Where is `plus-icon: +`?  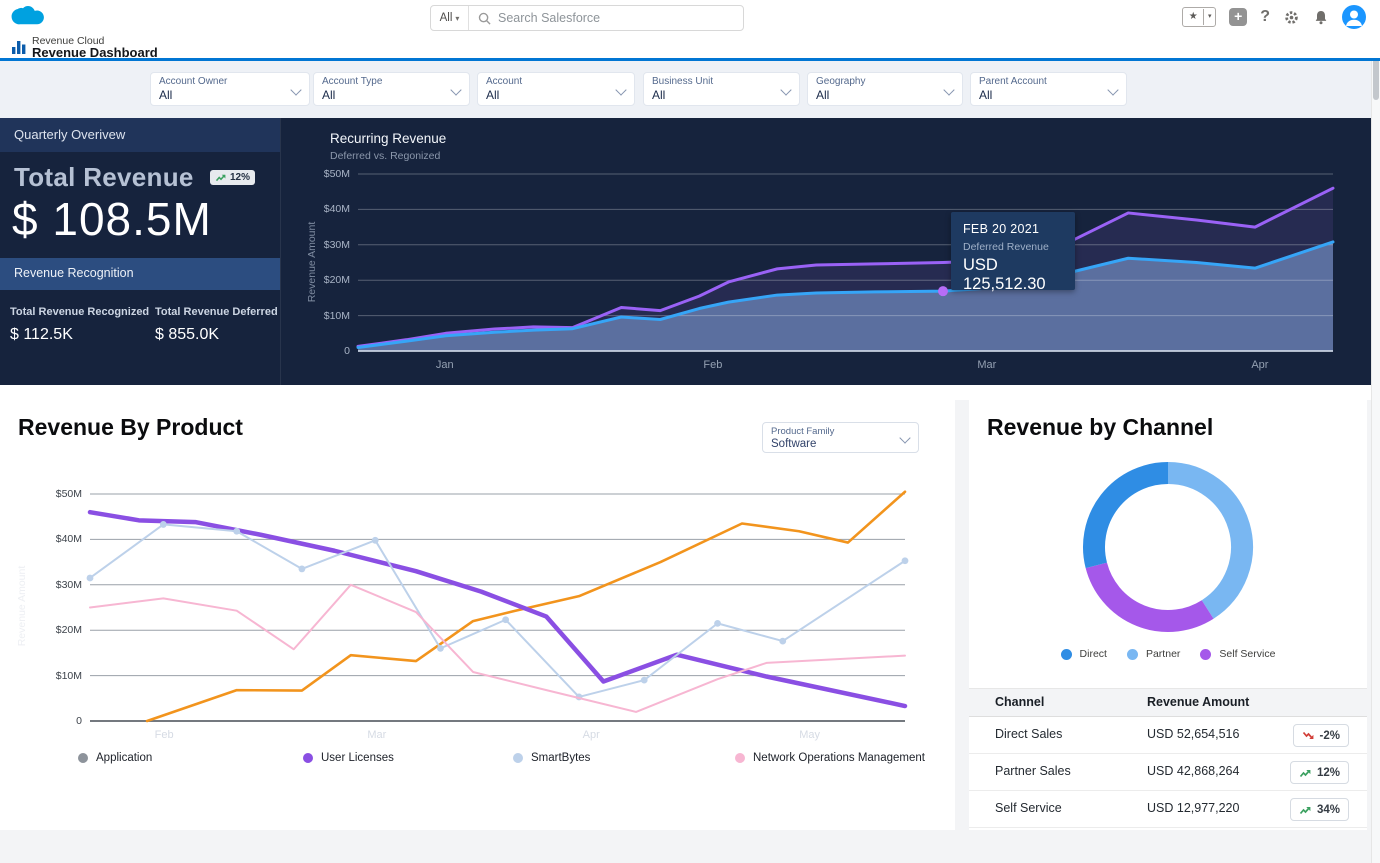 plus-icon: + is located at coordinates (1238, 16).